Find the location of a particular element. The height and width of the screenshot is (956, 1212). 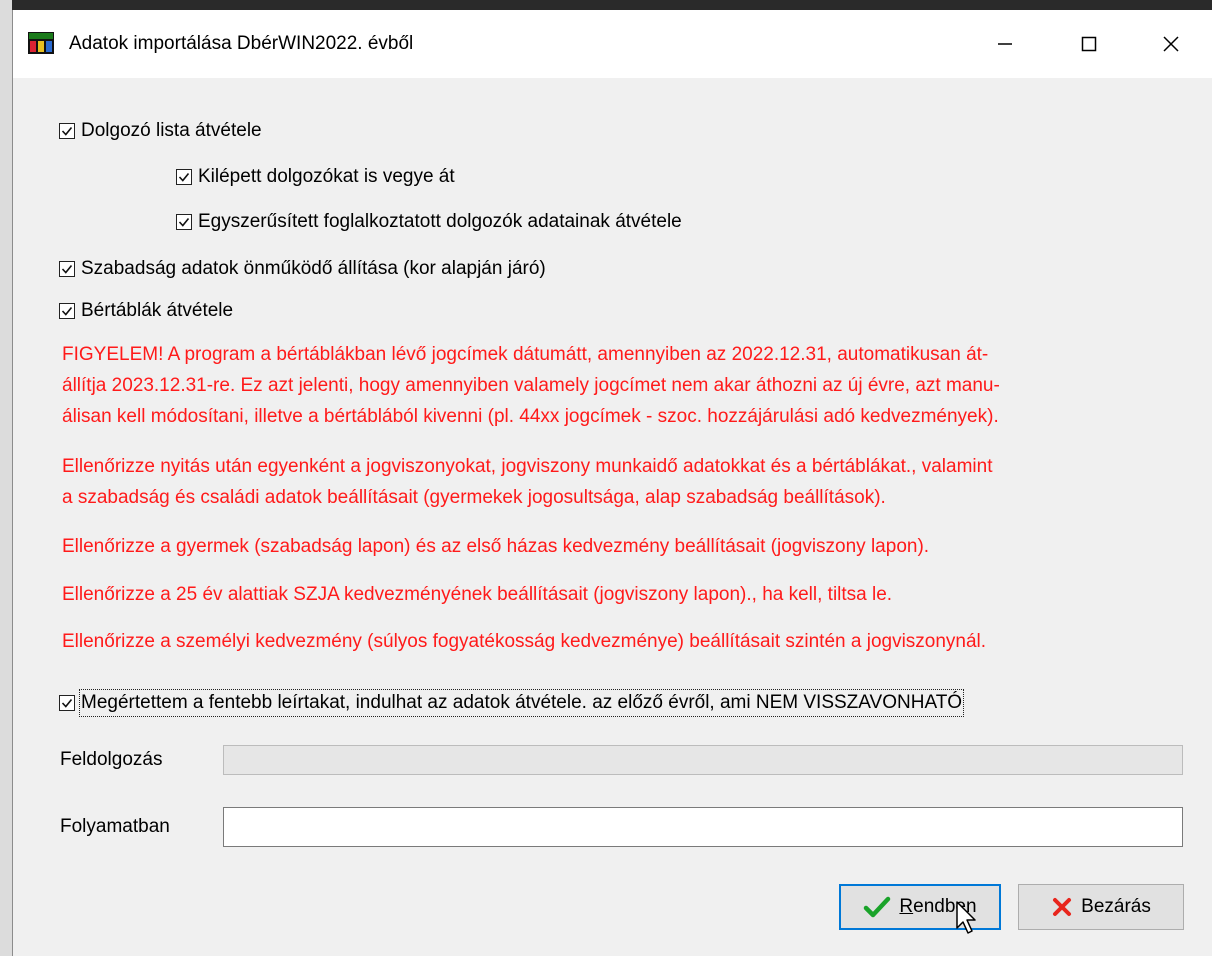

mouse-cursor-icon is located at coordinates (966, 917).